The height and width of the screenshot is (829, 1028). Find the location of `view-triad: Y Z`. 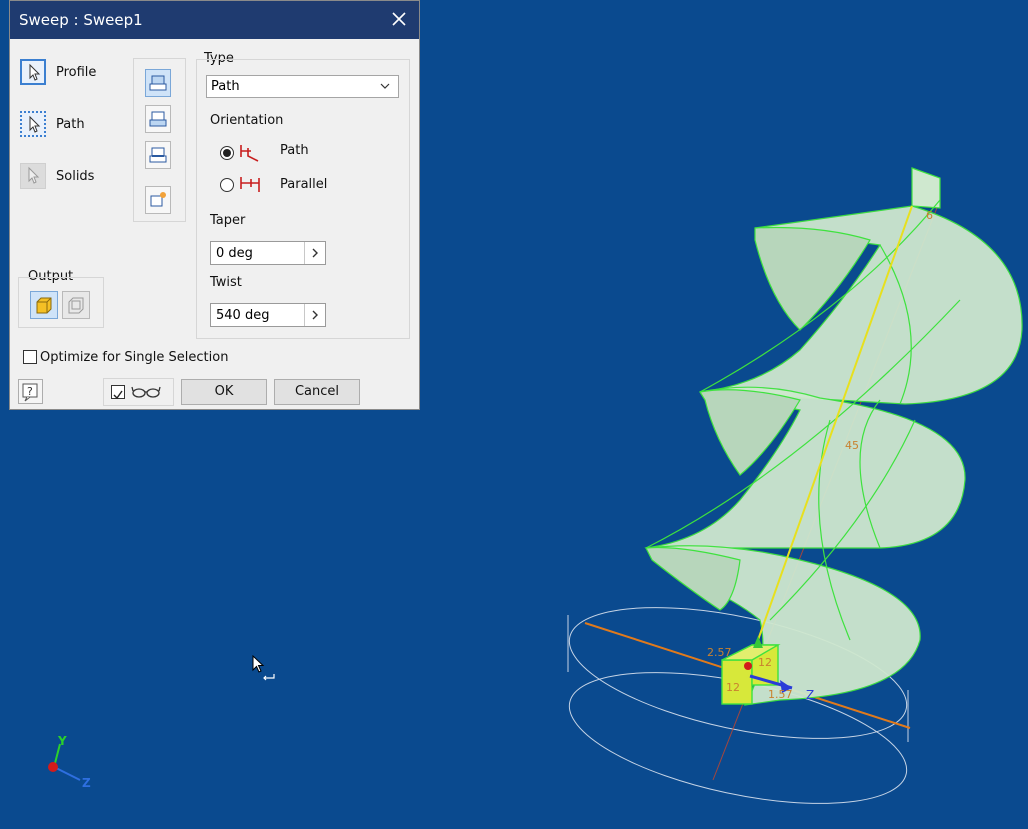

view-triad: Y Z is located at coordinates (69, 762).